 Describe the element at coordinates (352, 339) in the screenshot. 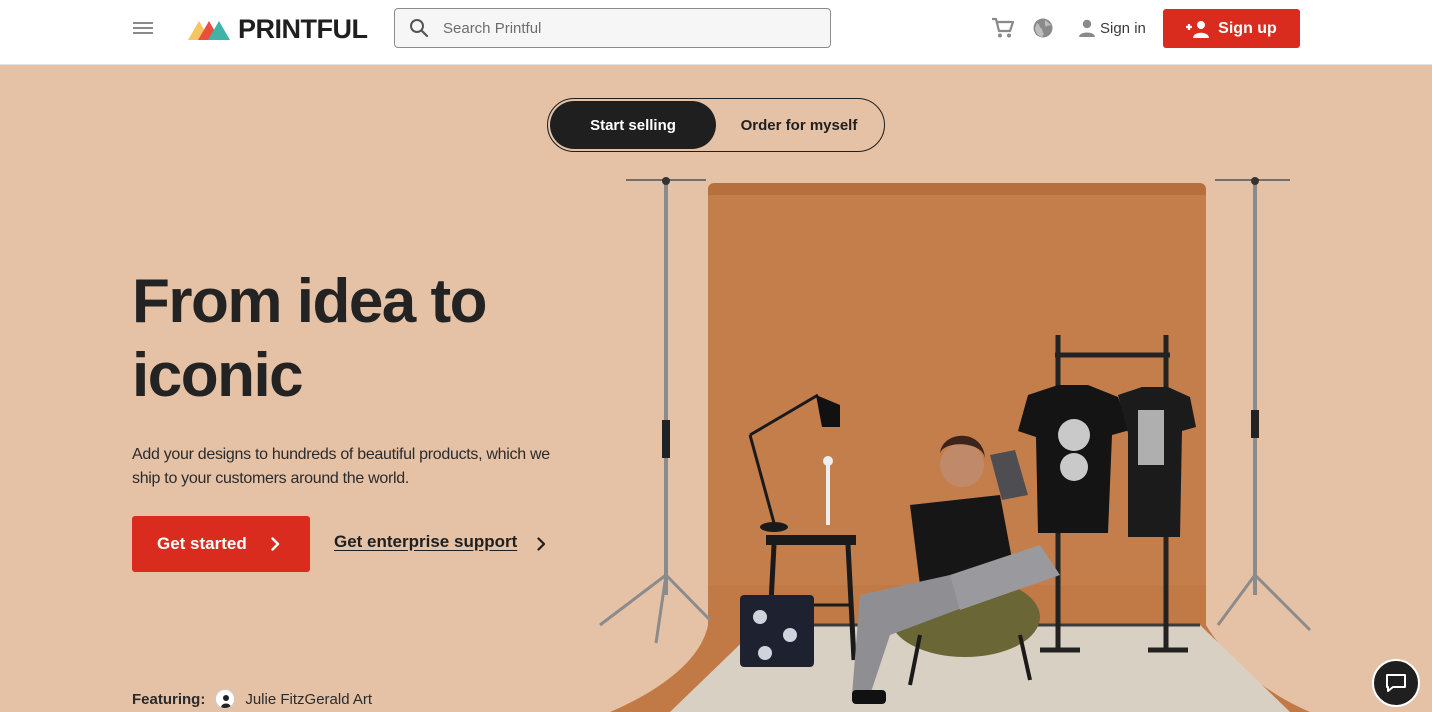

I see `hero-headline: From idea to iconic` at that location.